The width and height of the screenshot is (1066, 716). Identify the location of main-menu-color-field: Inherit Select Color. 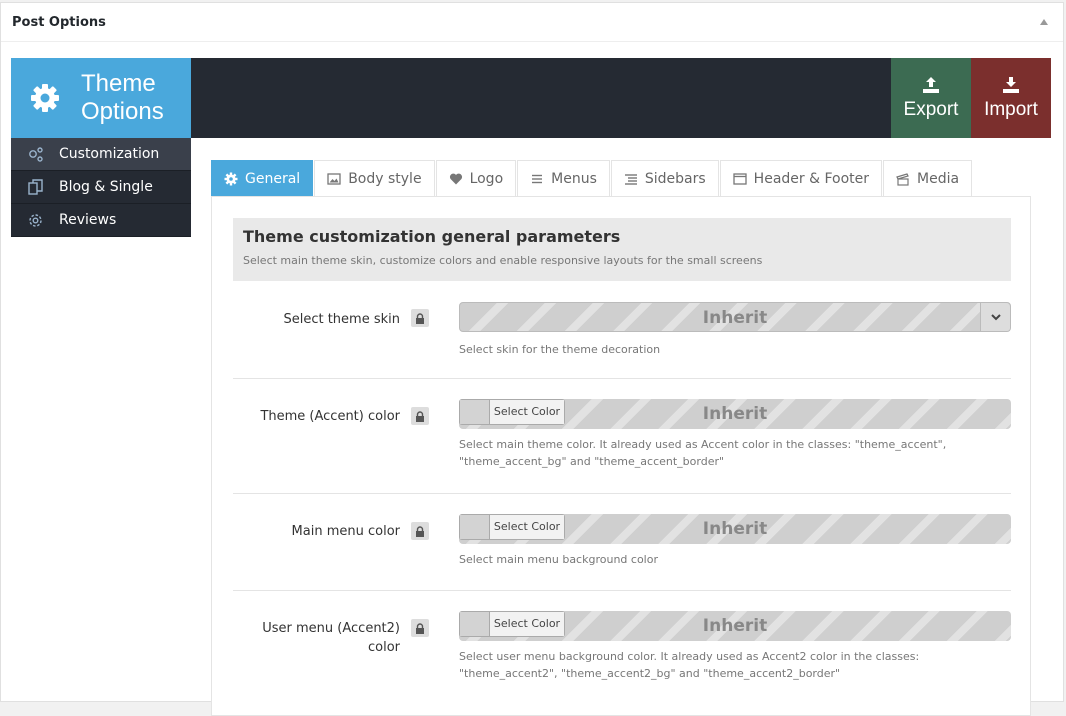
(735, 529).